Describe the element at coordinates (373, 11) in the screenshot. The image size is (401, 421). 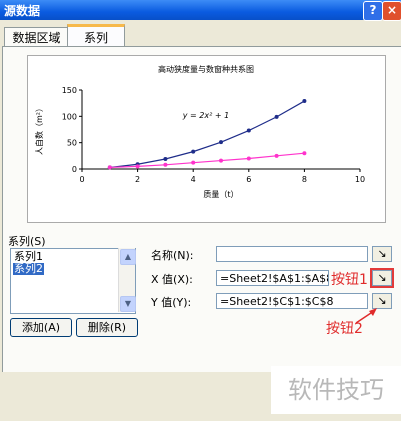
I see `help-button: ?` at that location.